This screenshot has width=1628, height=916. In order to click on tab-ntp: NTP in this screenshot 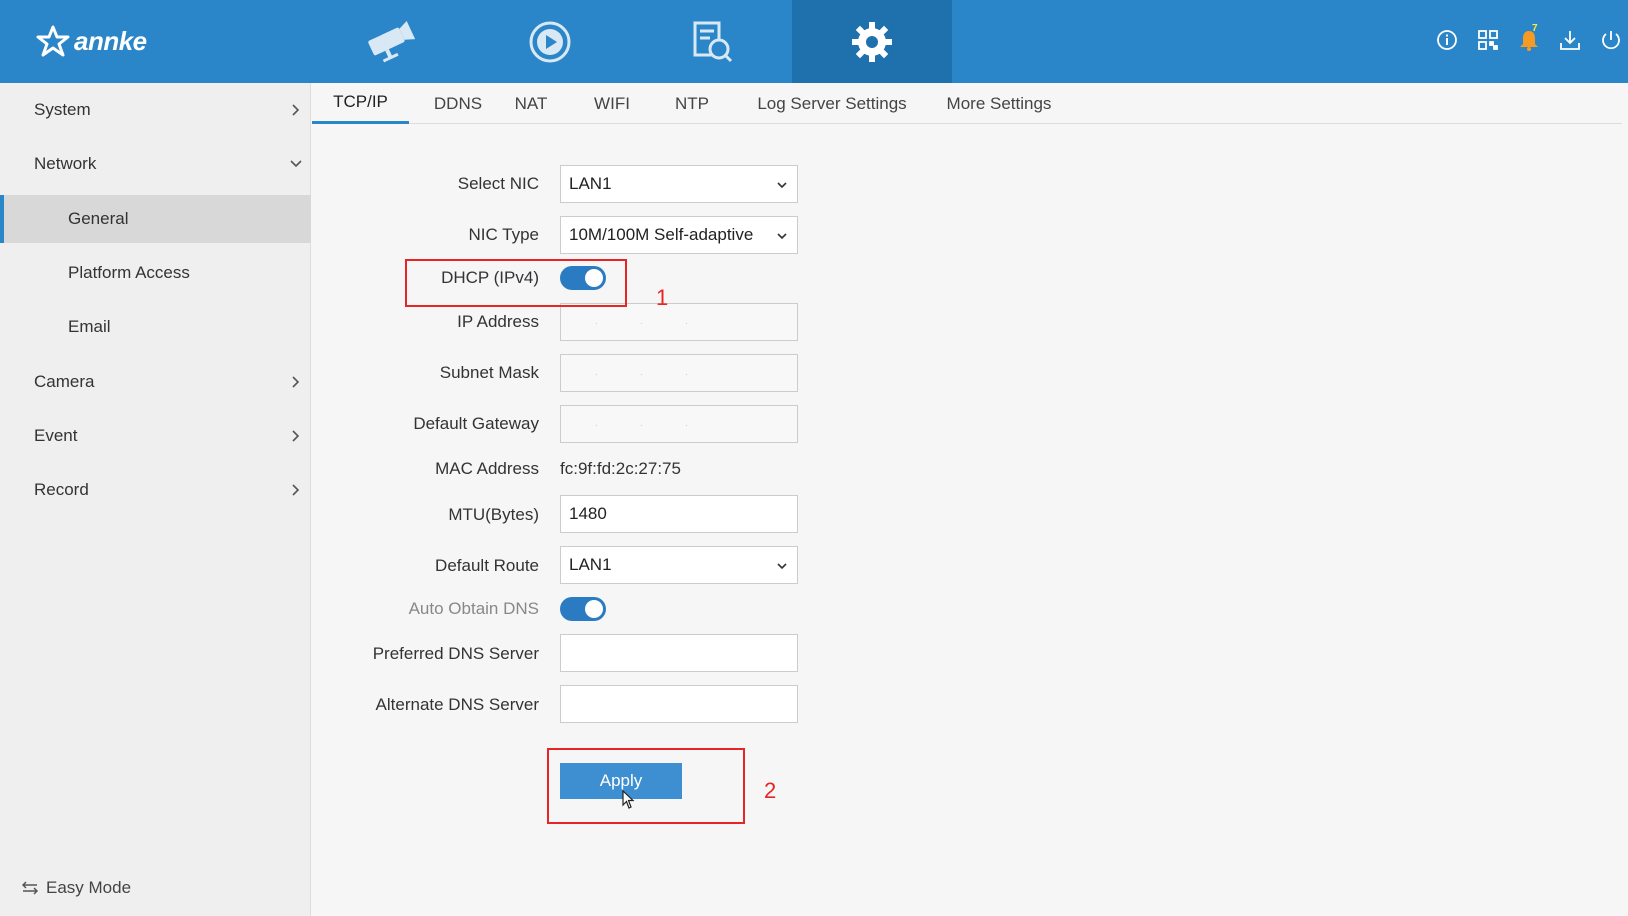, I will do `click(692, 103)`.